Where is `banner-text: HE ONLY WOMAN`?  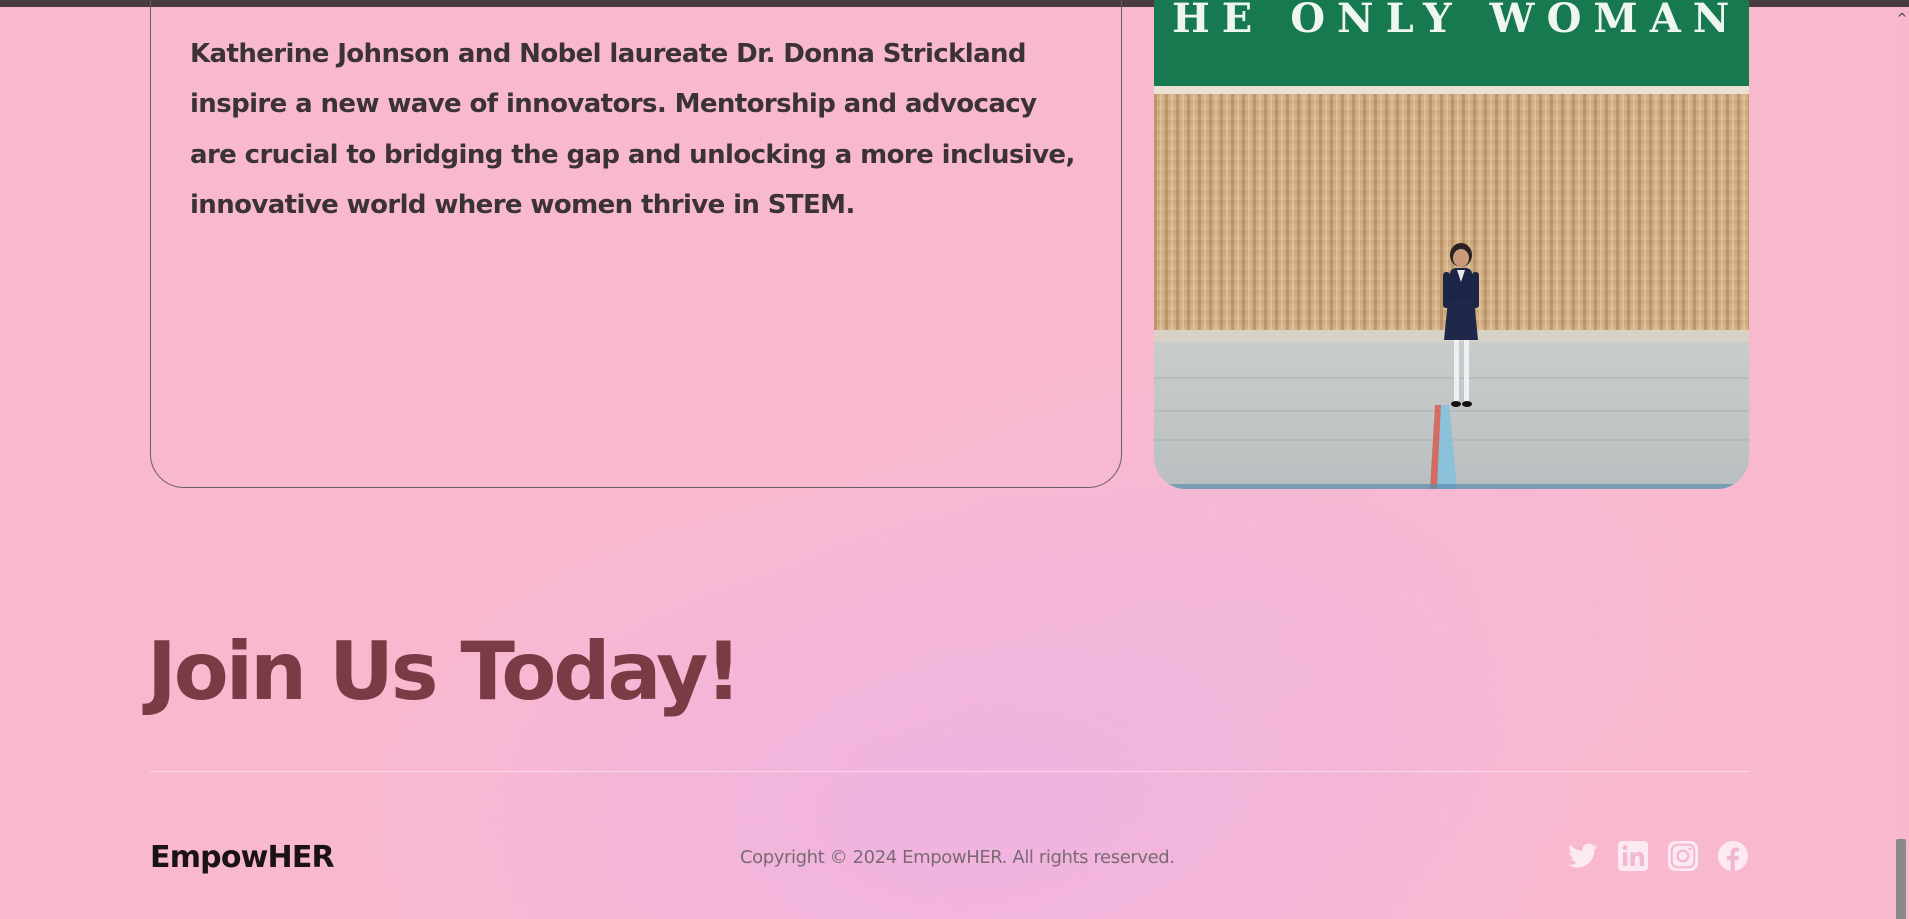
banner-text: HE ONLY WOMAN is located at coordinates (1456, 21).